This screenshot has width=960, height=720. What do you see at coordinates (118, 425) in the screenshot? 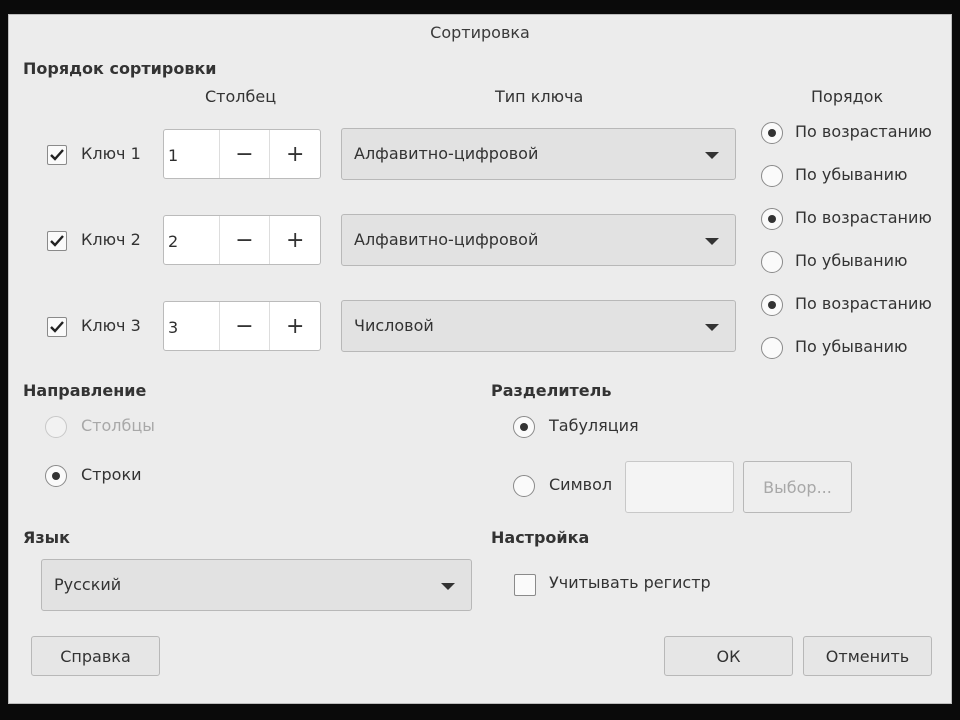
I see `direction-columns-label: Столбцы` at bounding box center [118, 425].